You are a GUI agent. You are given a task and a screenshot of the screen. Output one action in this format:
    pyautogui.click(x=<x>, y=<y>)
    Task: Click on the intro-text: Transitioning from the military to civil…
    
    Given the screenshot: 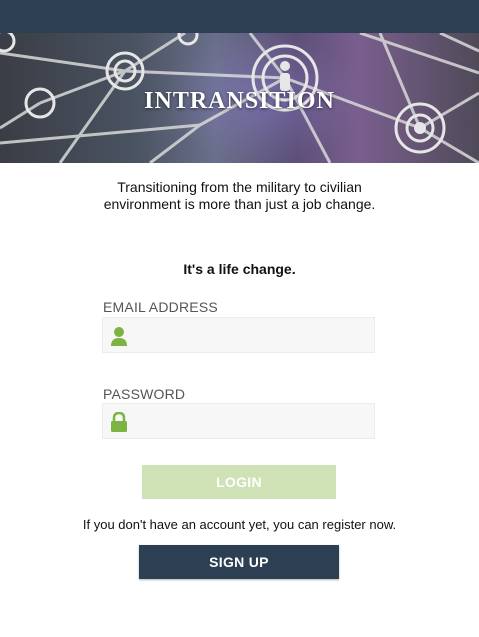 What is the action you would take?
    pyautogui.click(x=239, y=195)
    